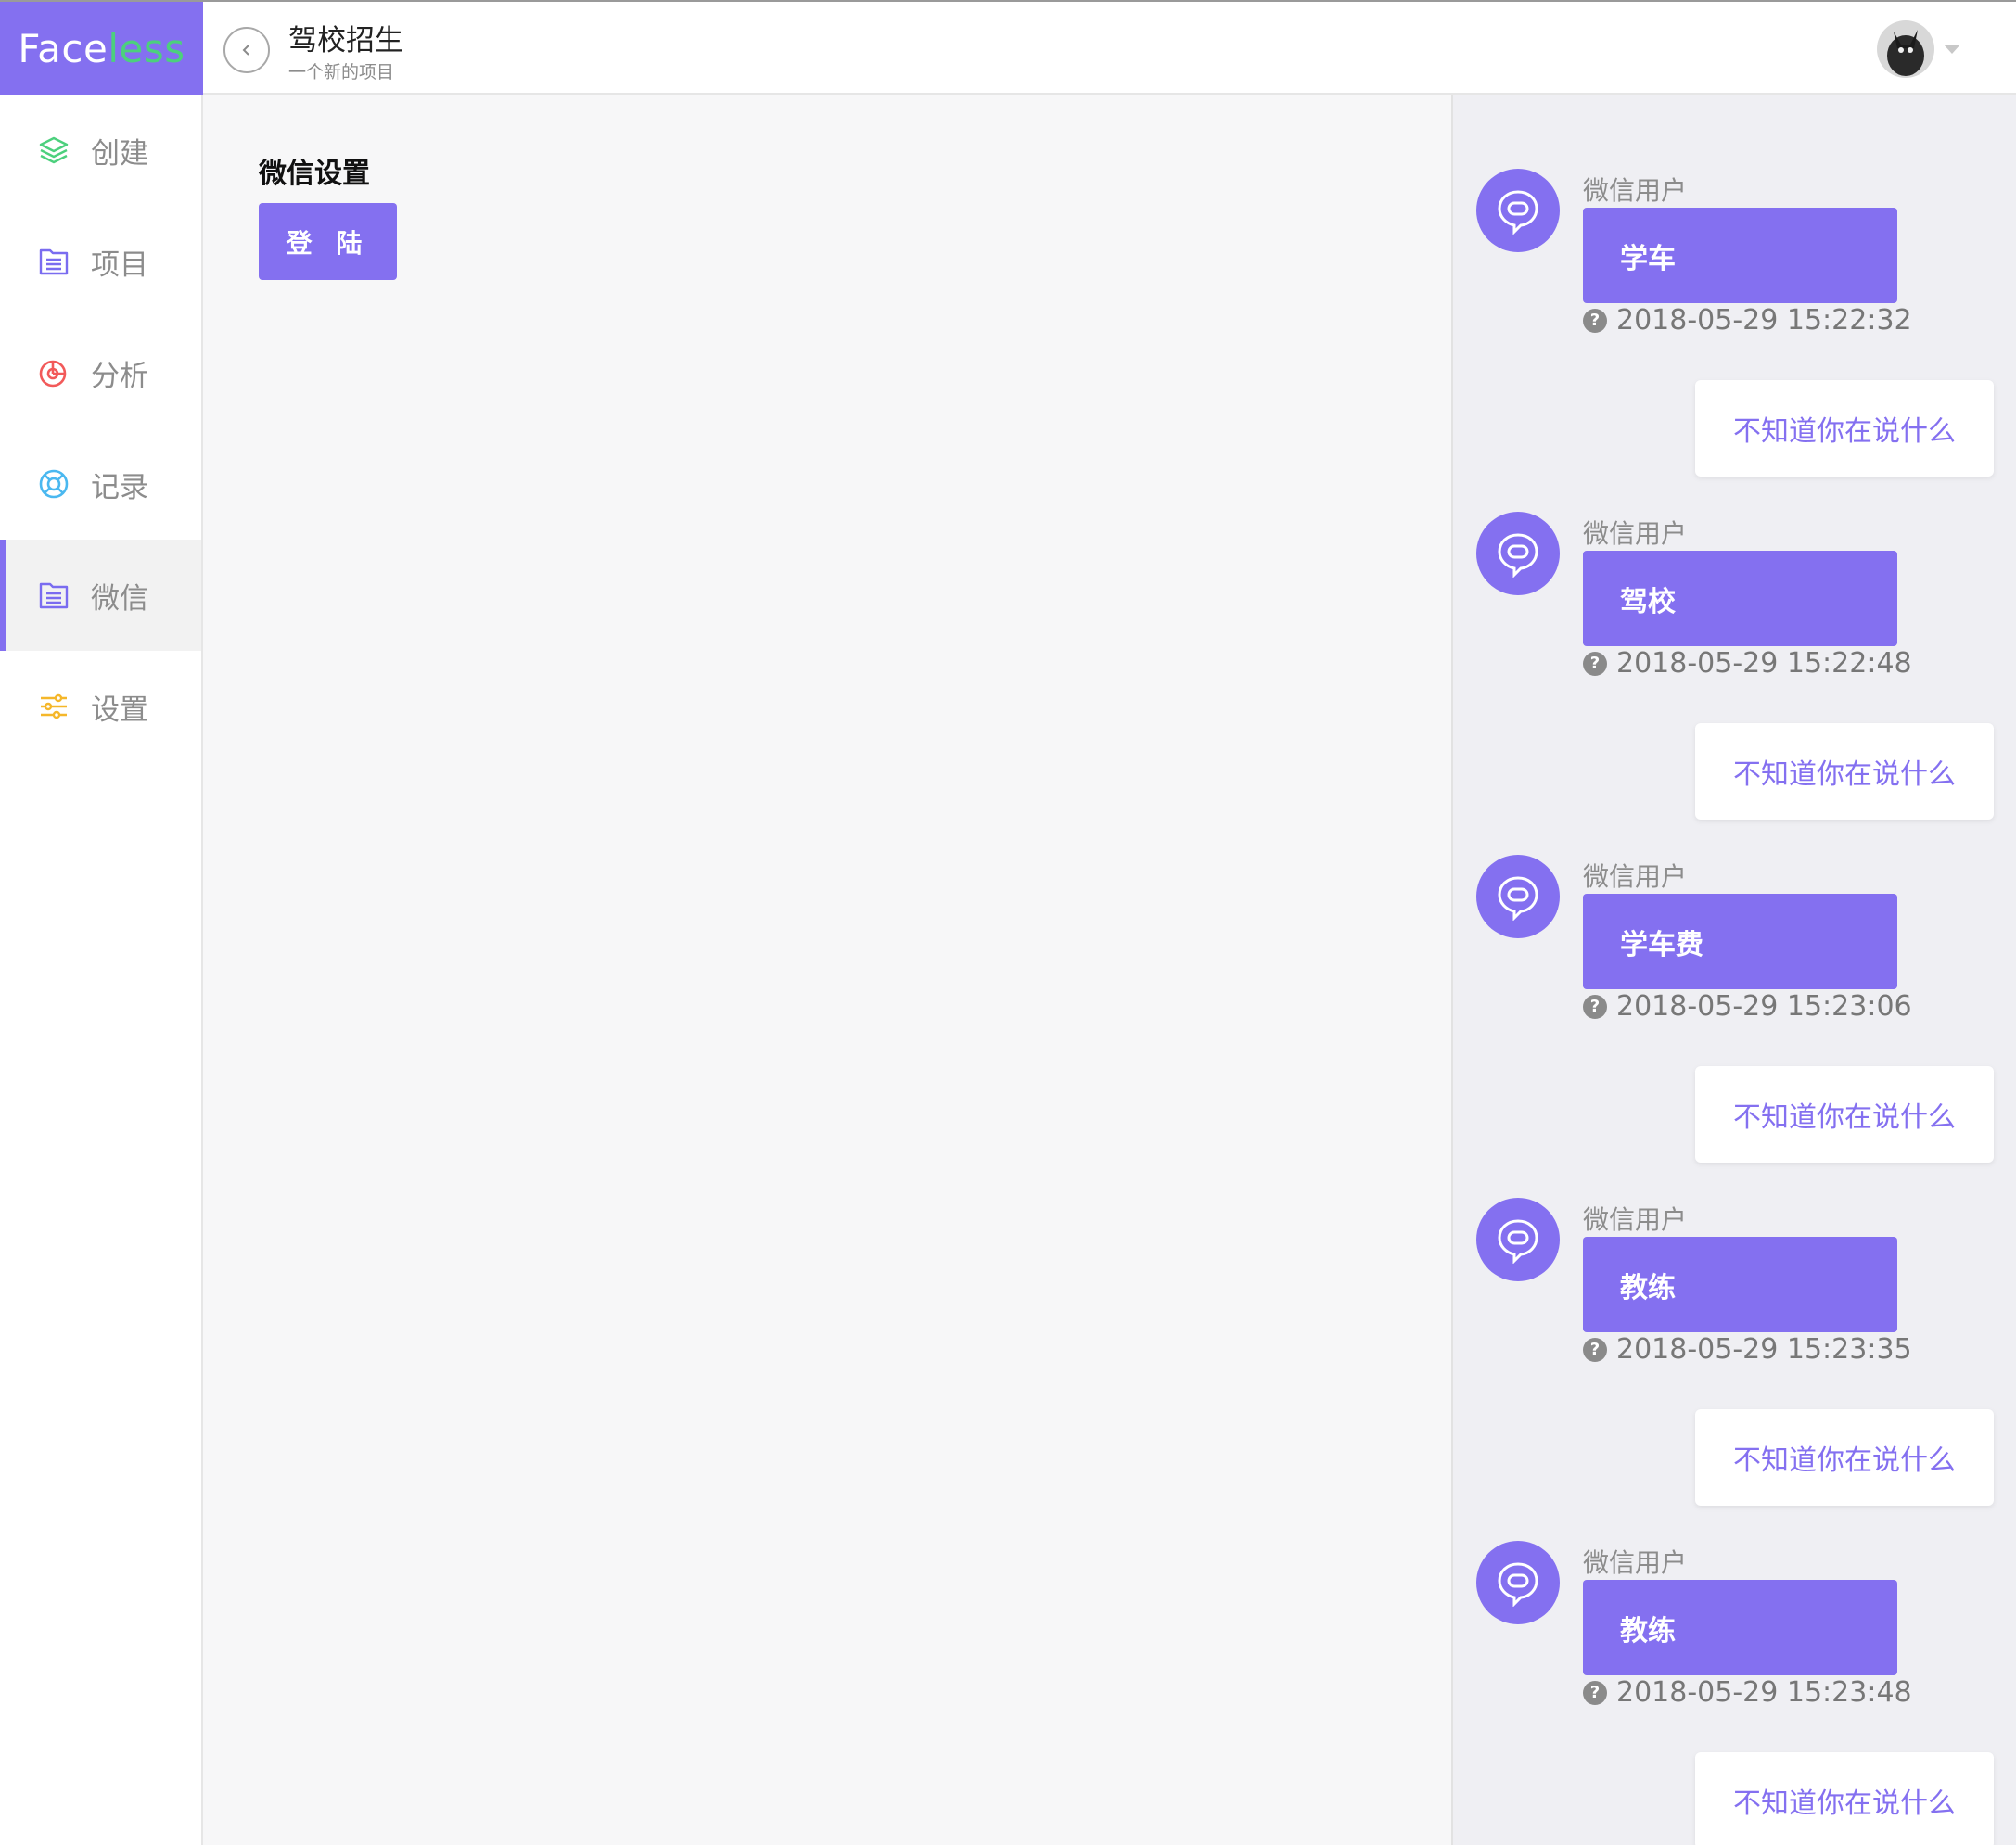  I want to click on sidebar-item-label: 设置, so click(119, 710).